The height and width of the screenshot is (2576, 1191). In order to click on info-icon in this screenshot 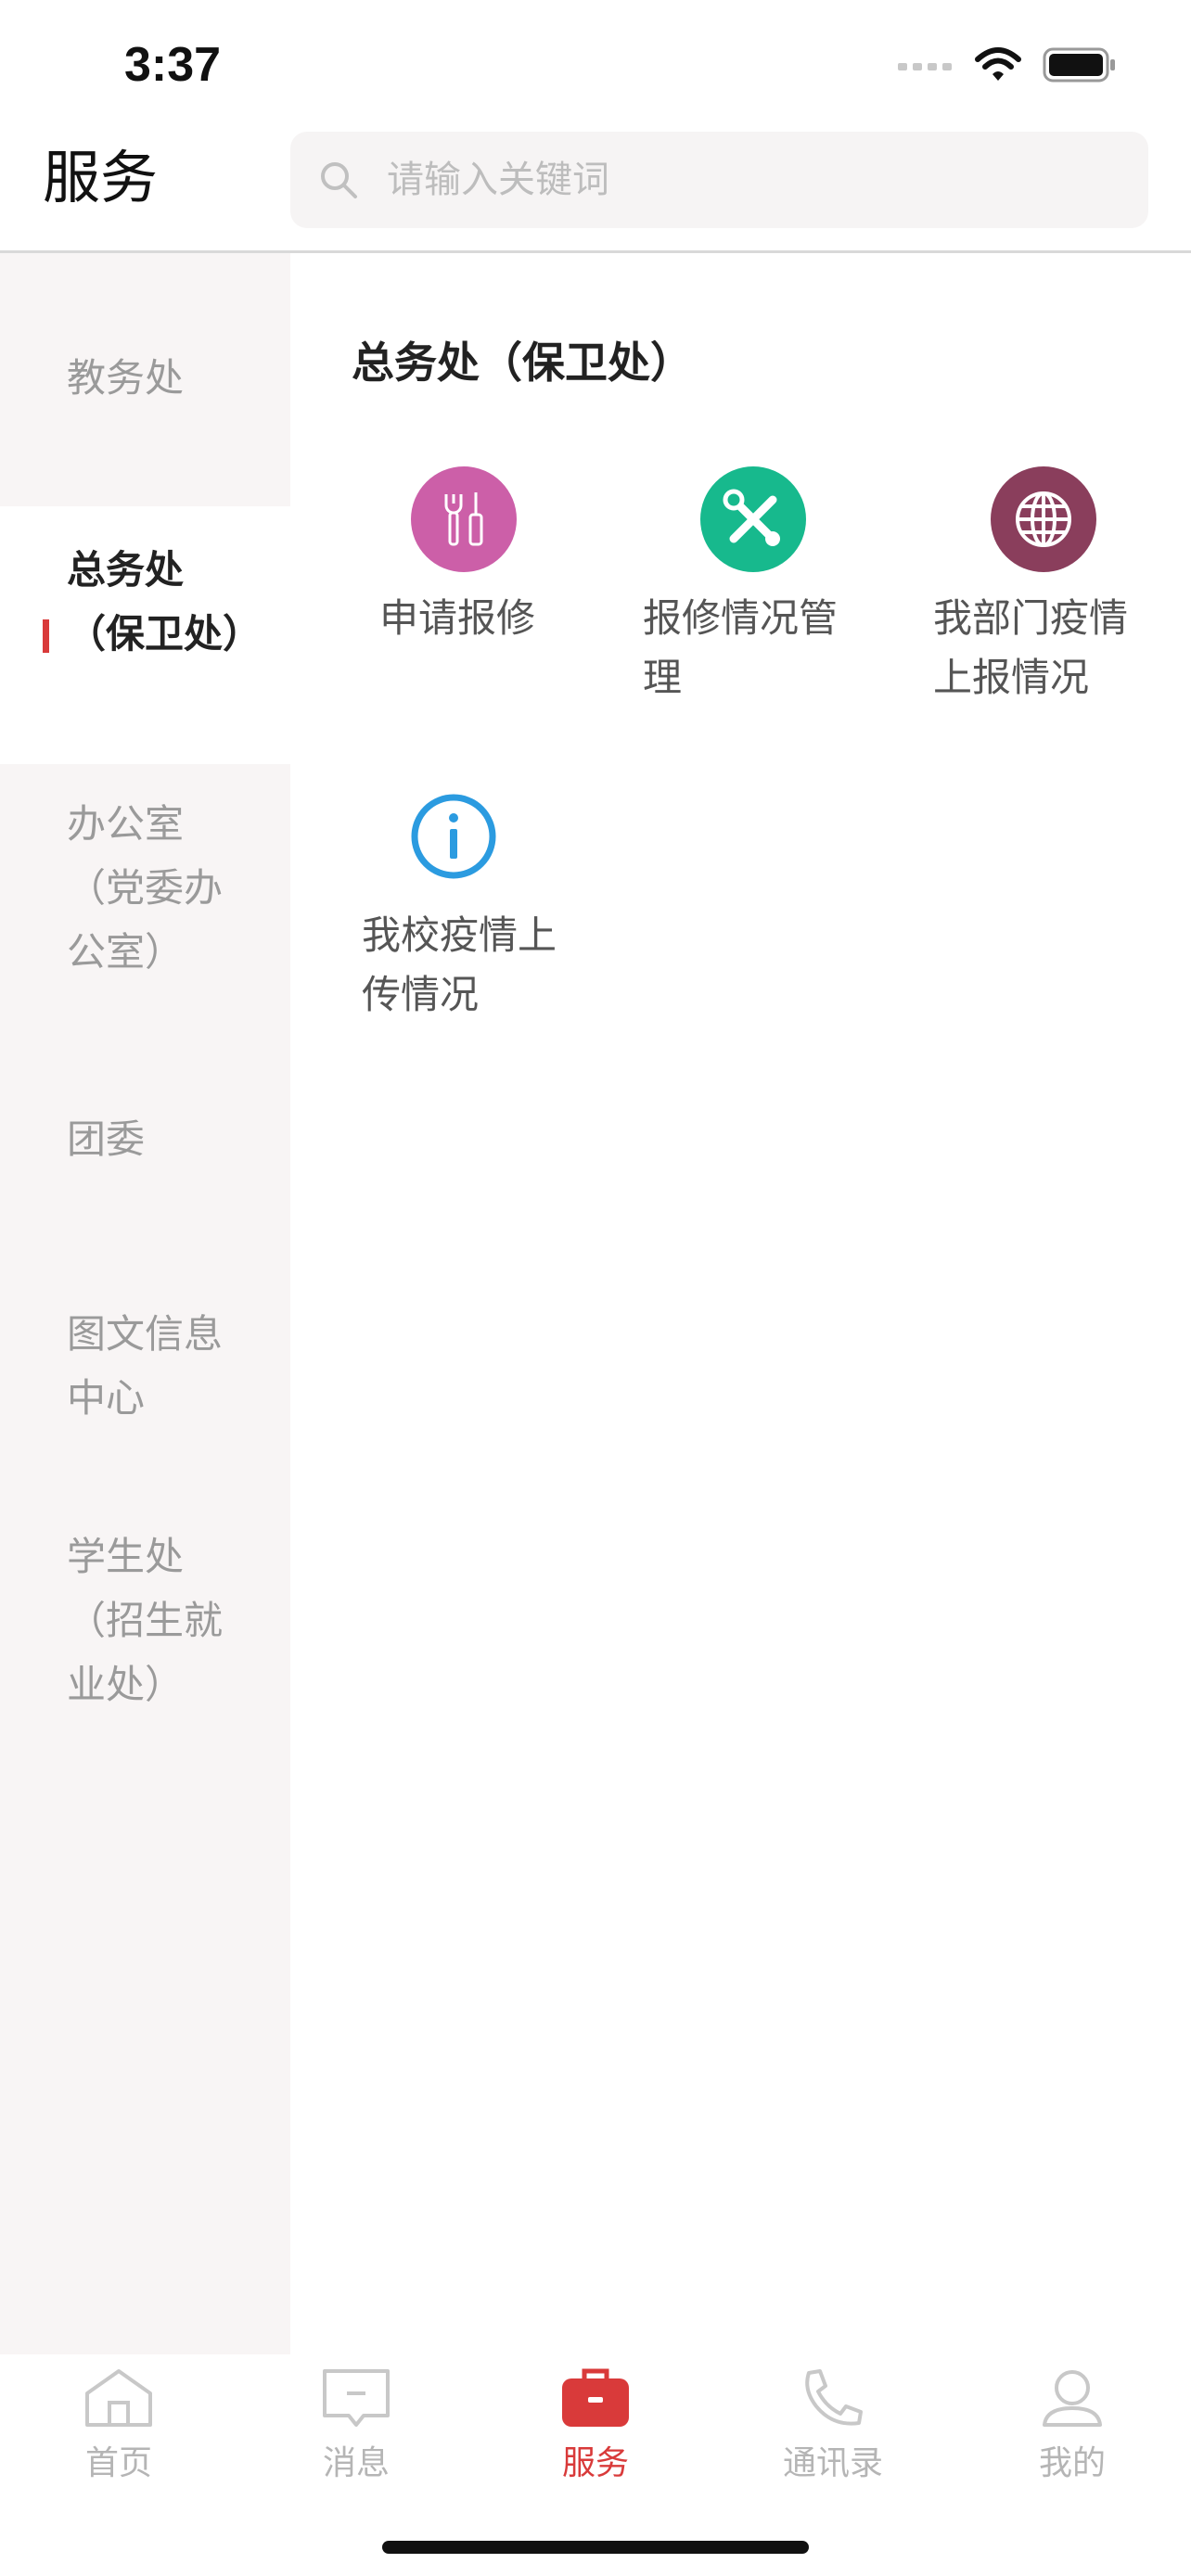, I will do `click(453, 836)`.